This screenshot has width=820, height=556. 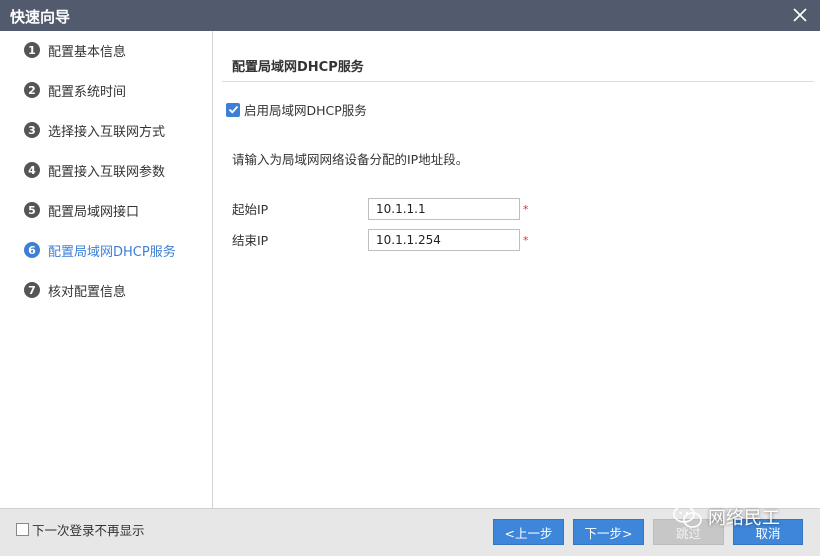 I want to click on step-lan-dhcp: 6 配置局域网DHCP服务, so click(x=100, y=250).